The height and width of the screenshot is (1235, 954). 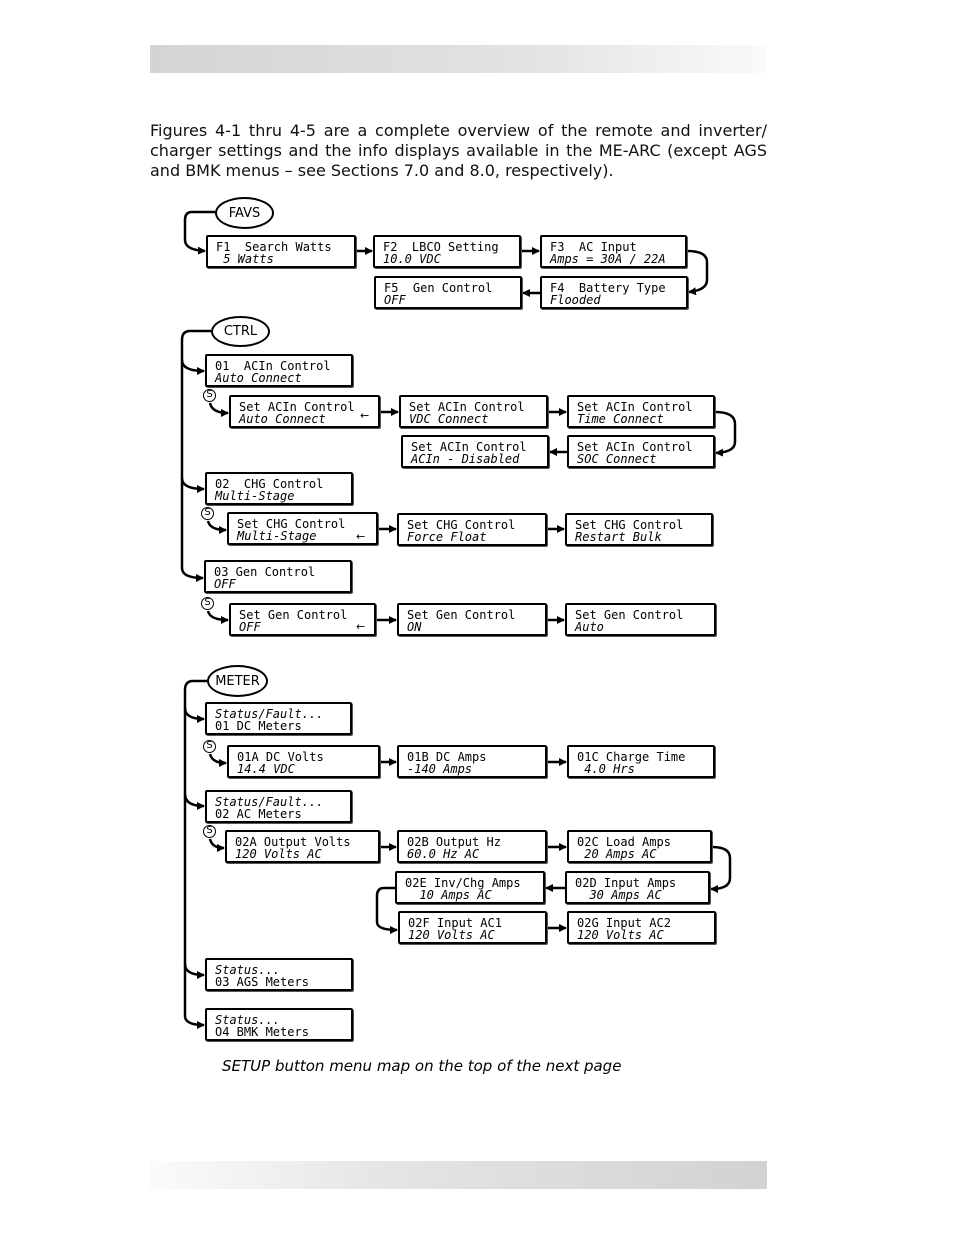 What do you see at coordinates (447, 251) in the screenshot?
I see `menu-box-f2: F2 LBCO Setting 10.0 VDC` at bounding box center [447, 251].